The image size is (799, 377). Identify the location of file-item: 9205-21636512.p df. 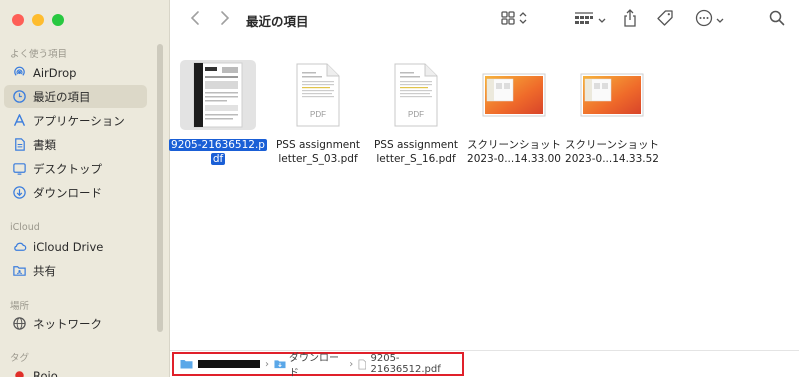
(218, 113).